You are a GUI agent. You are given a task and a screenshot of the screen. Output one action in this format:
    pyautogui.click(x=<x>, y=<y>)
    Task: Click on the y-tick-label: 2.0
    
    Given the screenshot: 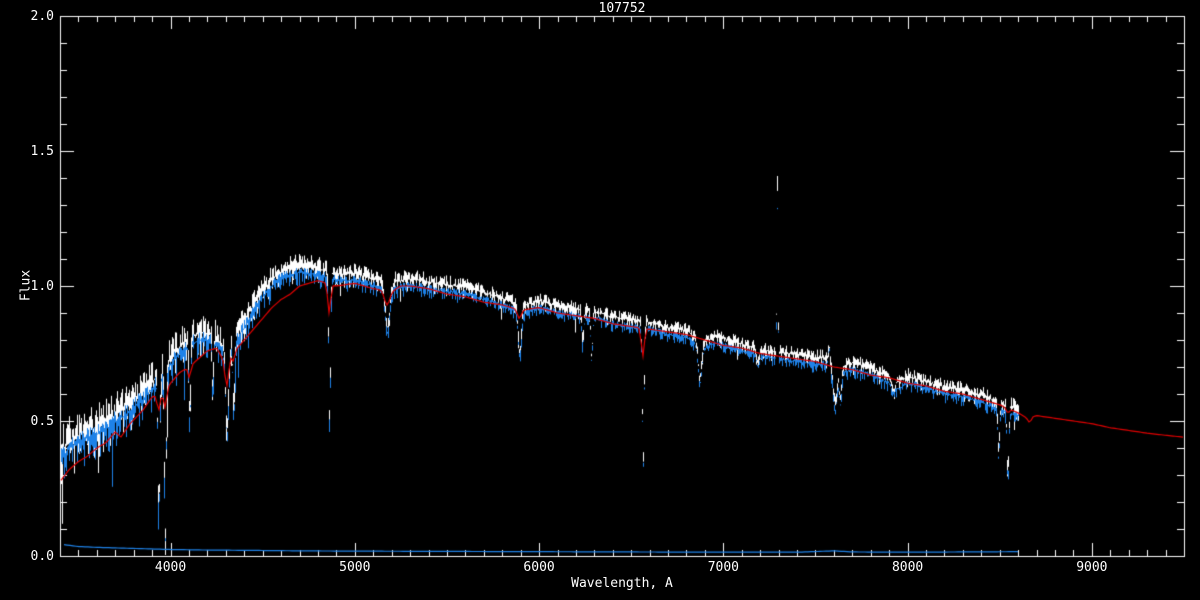 What is the action you would take?
    pyautogui.click(x=42, y=16)
    